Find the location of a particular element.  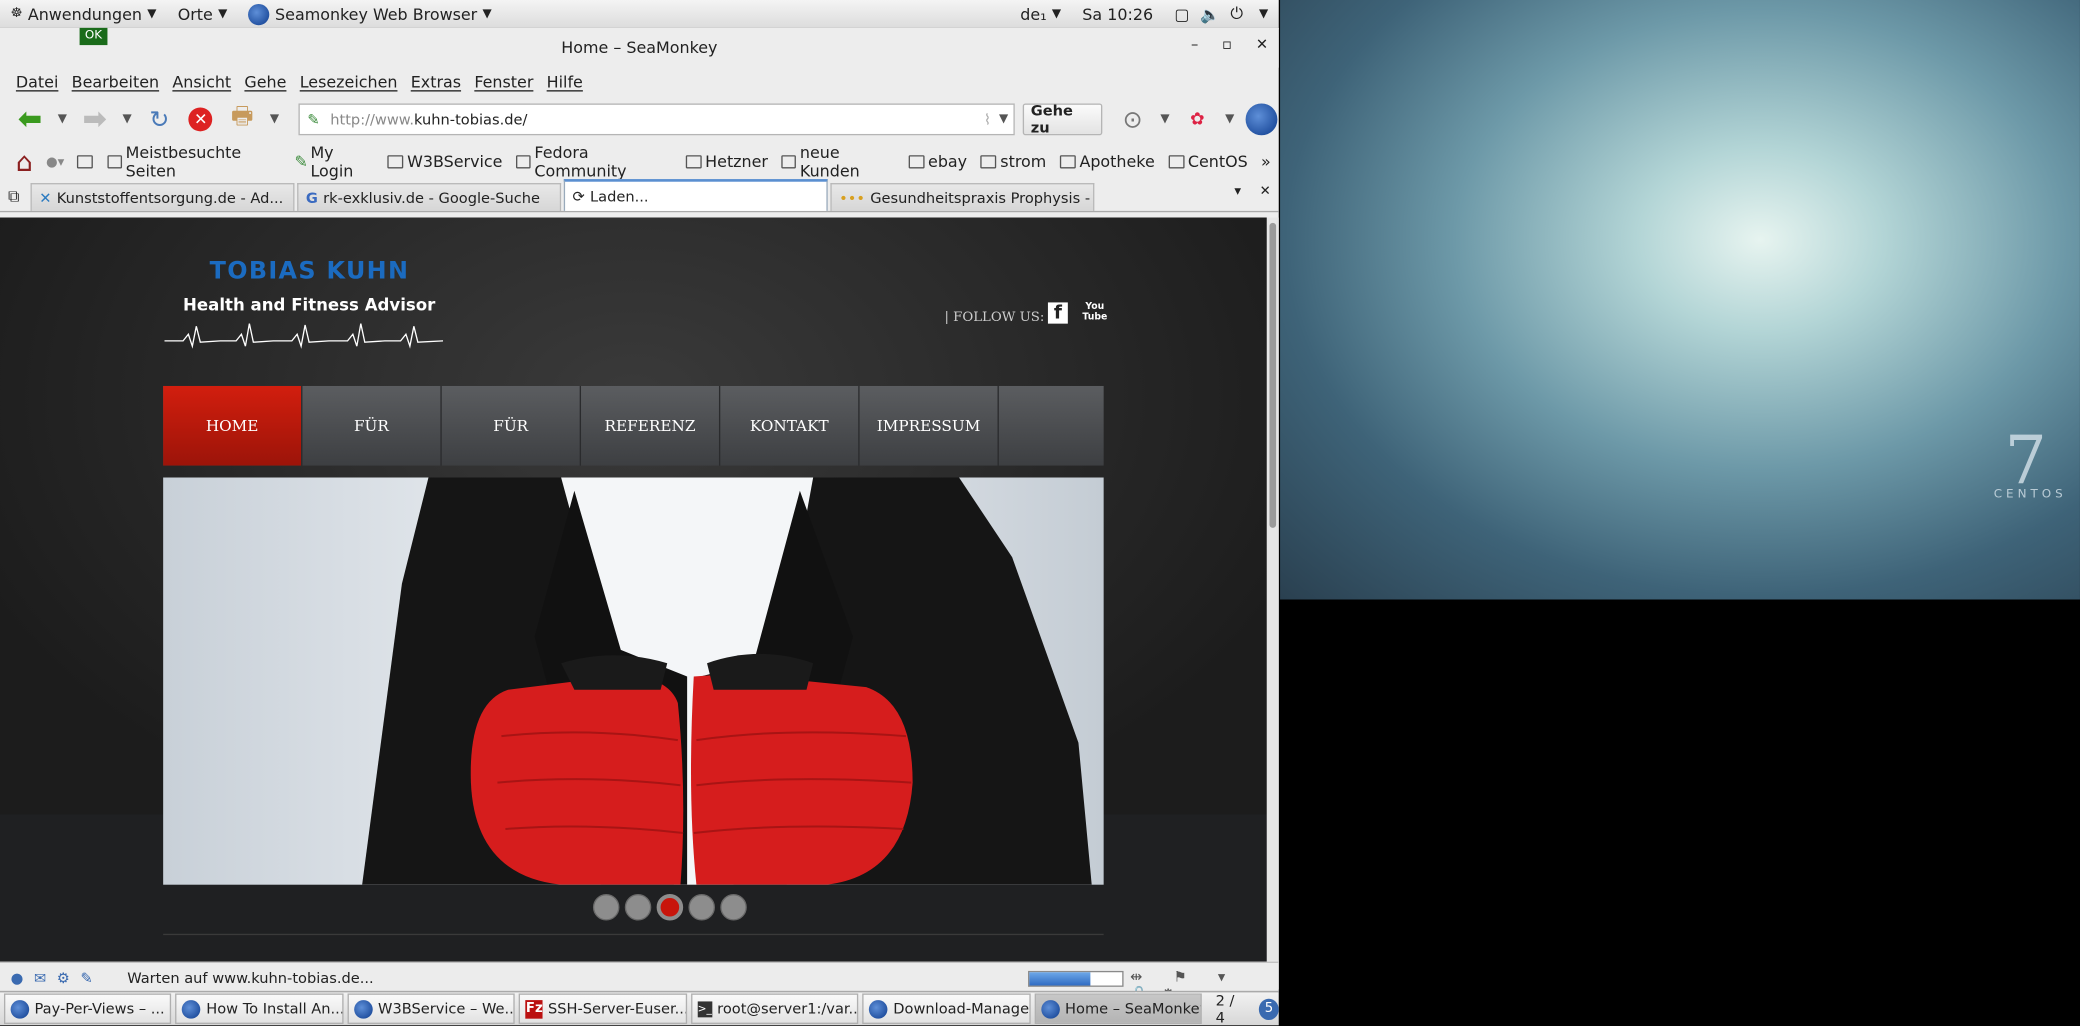

clock: Sa 10:26 is located at coordinates (1118, 14).